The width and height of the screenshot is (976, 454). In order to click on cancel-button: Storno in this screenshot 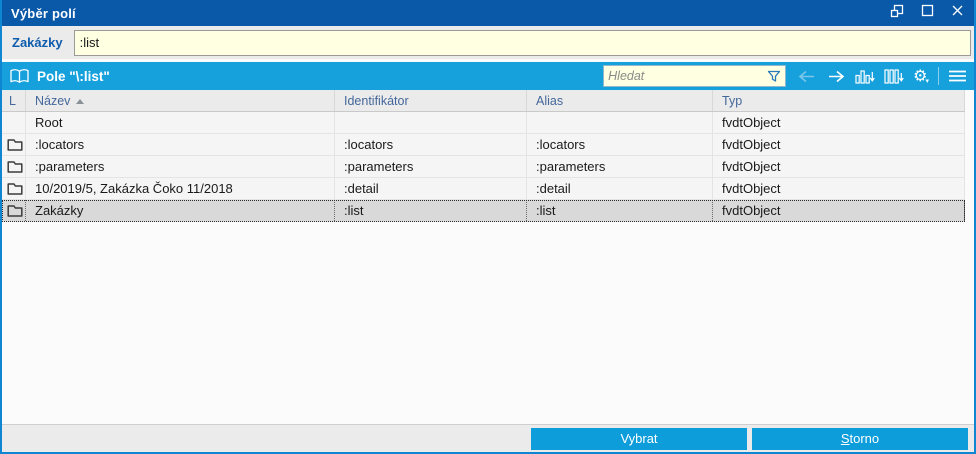, I will do `click(860, 438)`.